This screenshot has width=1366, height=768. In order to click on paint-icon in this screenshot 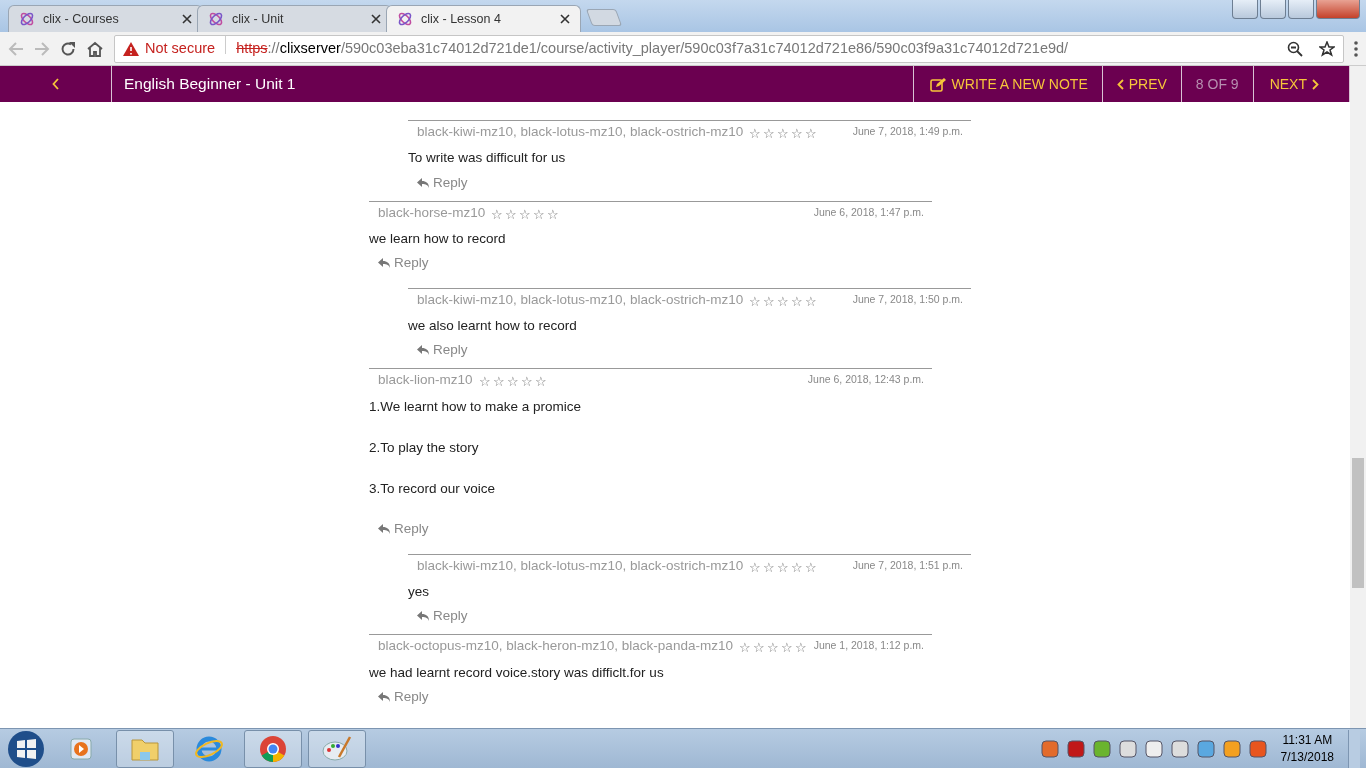, I will do `click(337, 748)`.